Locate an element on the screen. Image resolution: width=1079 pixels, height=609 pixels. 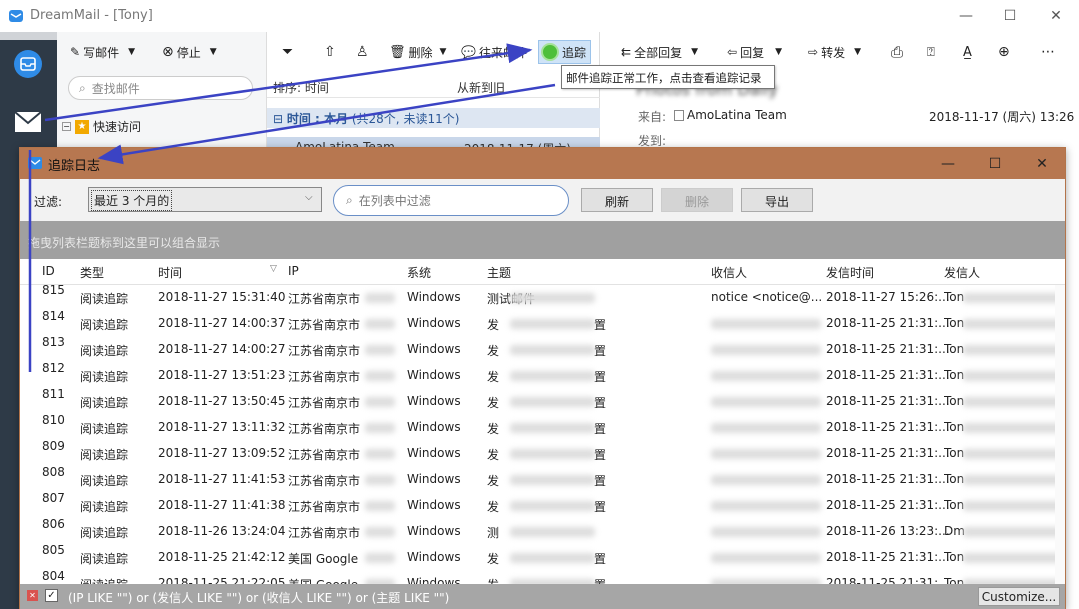
quick-access-item: − ★ 快速访问 is located at coordinates (101, 126).